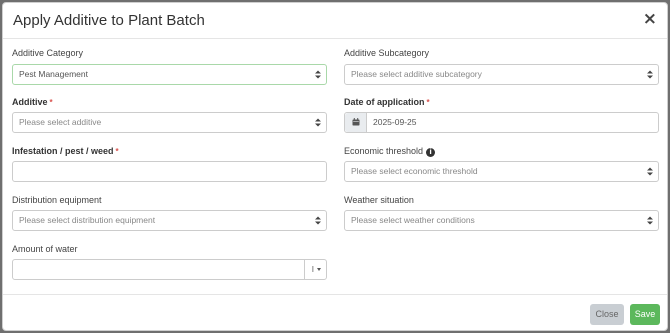 Image resolution: width=670 pixels, height=333 pixels. What do you see at coordinates (65, 151) in the screenshot?
I see `infestation-label: Infestation / pest / weed *` at bounding box center [65, 151].